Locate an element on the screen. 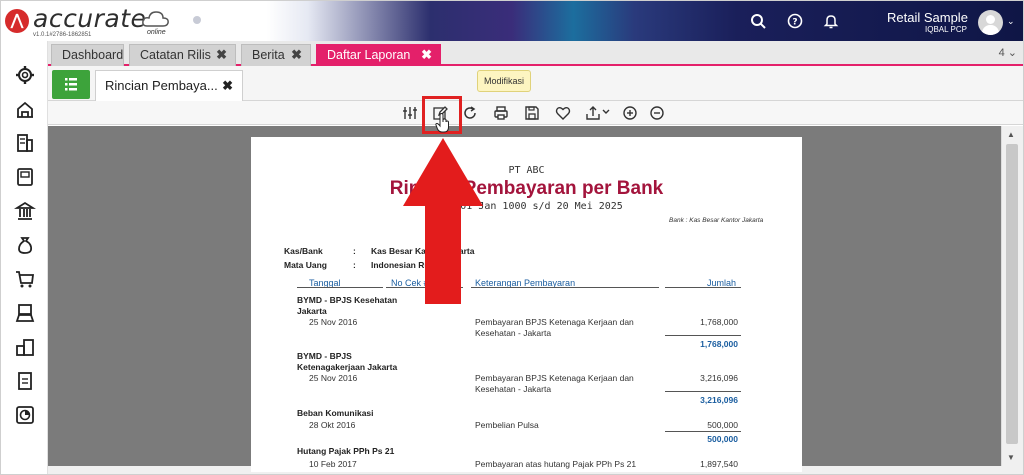 The height and width of the screenshot is (475, 1024). row-amount: 3,216,096 is located at coordinates (719, 378).